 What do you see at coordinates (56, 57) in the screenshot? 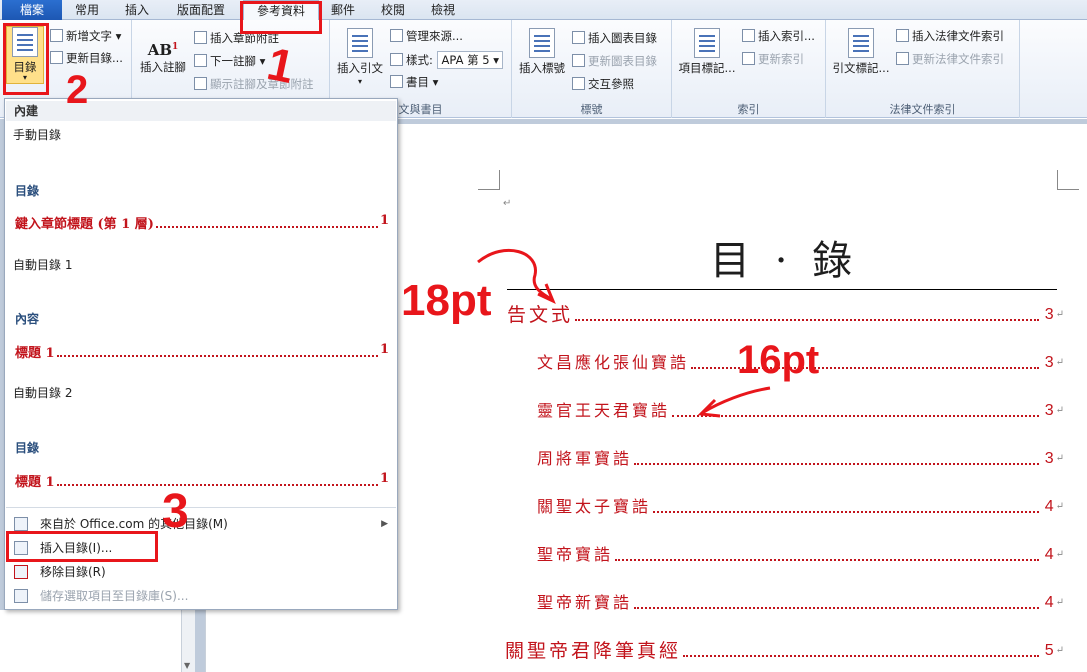
I see `update-icon` at bounding box center [56, 57].